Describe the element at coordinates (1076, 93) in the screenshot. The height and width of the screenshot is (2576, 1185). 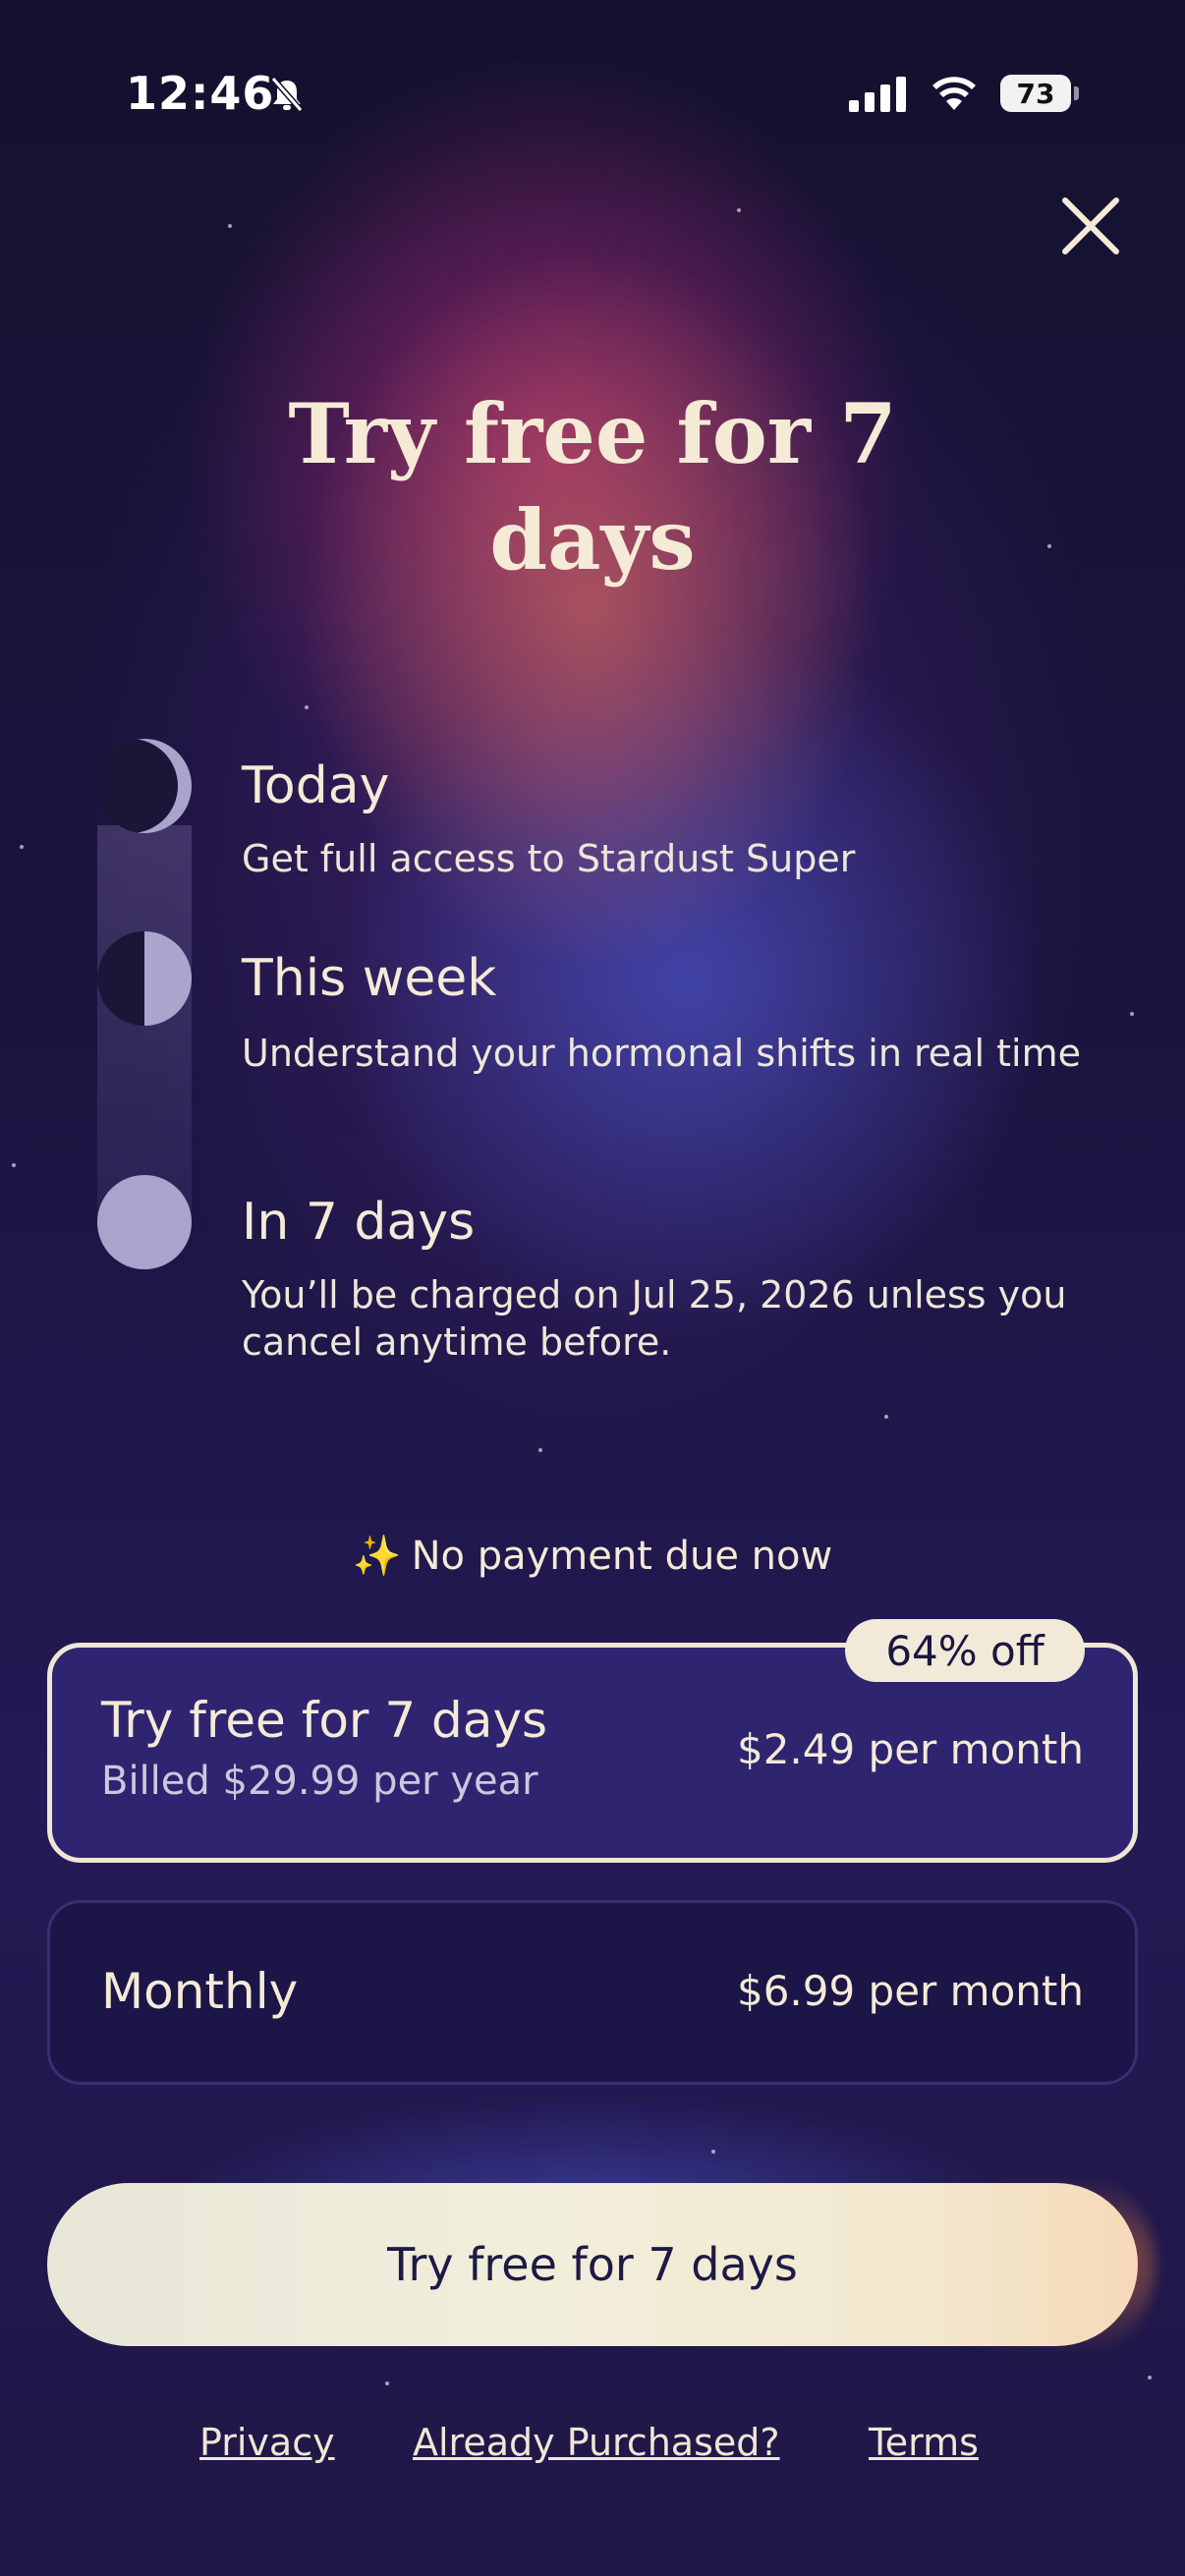
I see `battery-tip` at that location.